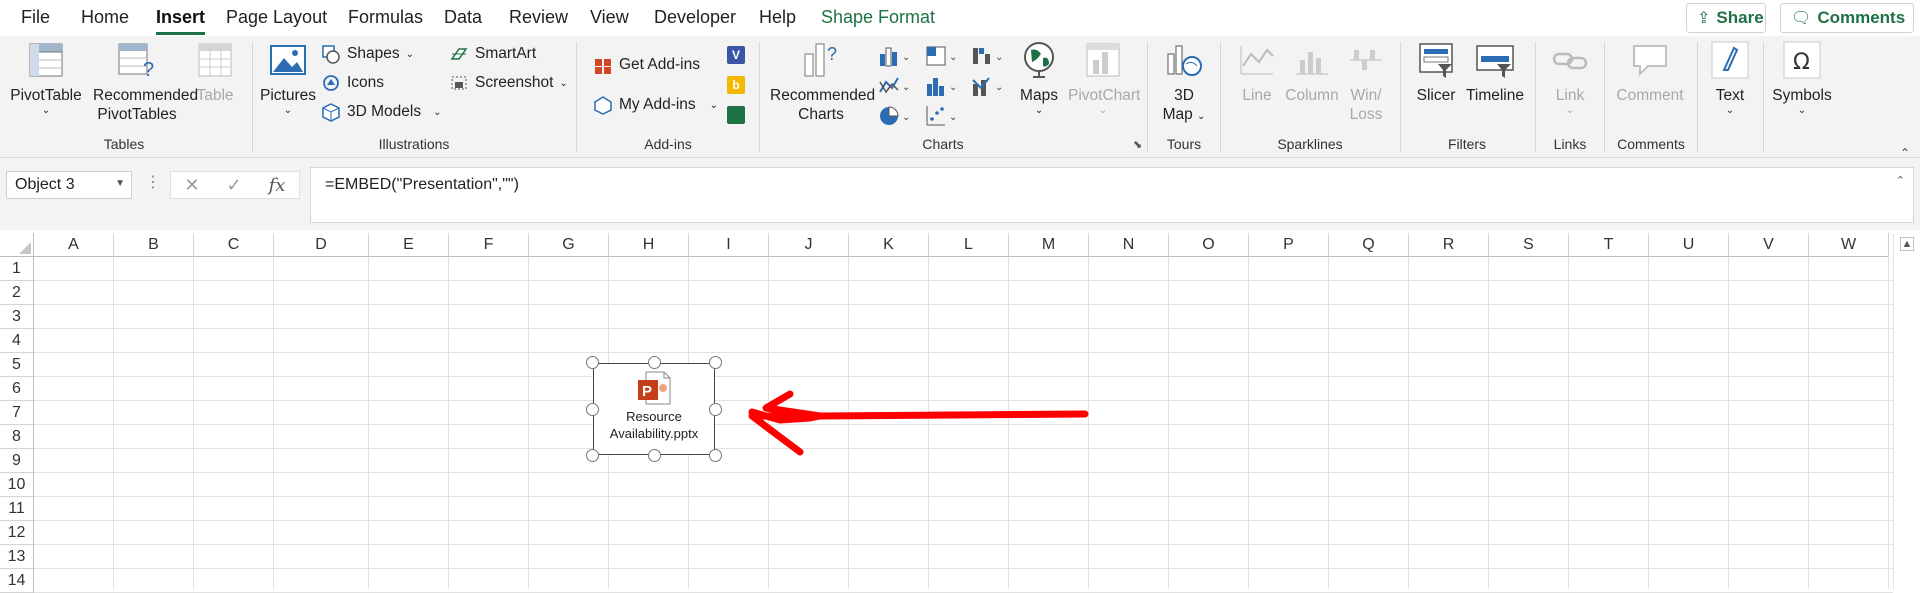 Image resolution: width=1920 pixels, height=593 pixels. Describe the element at coordinates (654, 409) in the screenshot. I see `embedded-object: P Resource Availability.pptx` at that location.